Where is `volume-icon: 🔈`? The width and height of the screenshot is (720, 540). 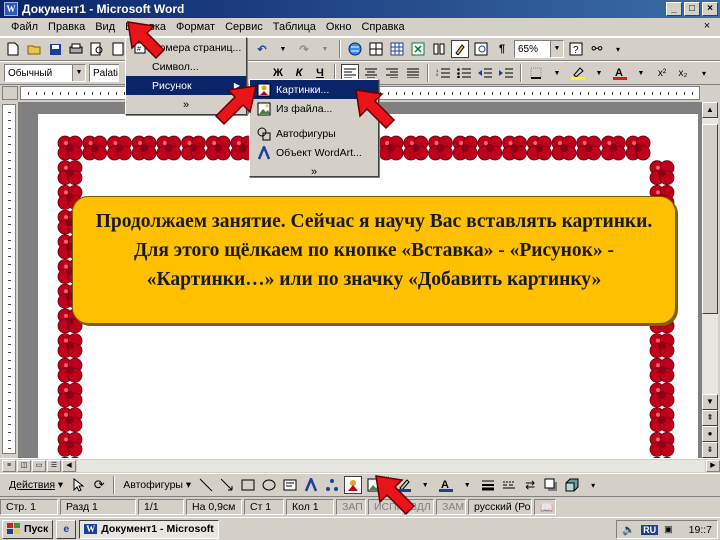
volume-icon: 🔈 is located at coordinates (628, 529).